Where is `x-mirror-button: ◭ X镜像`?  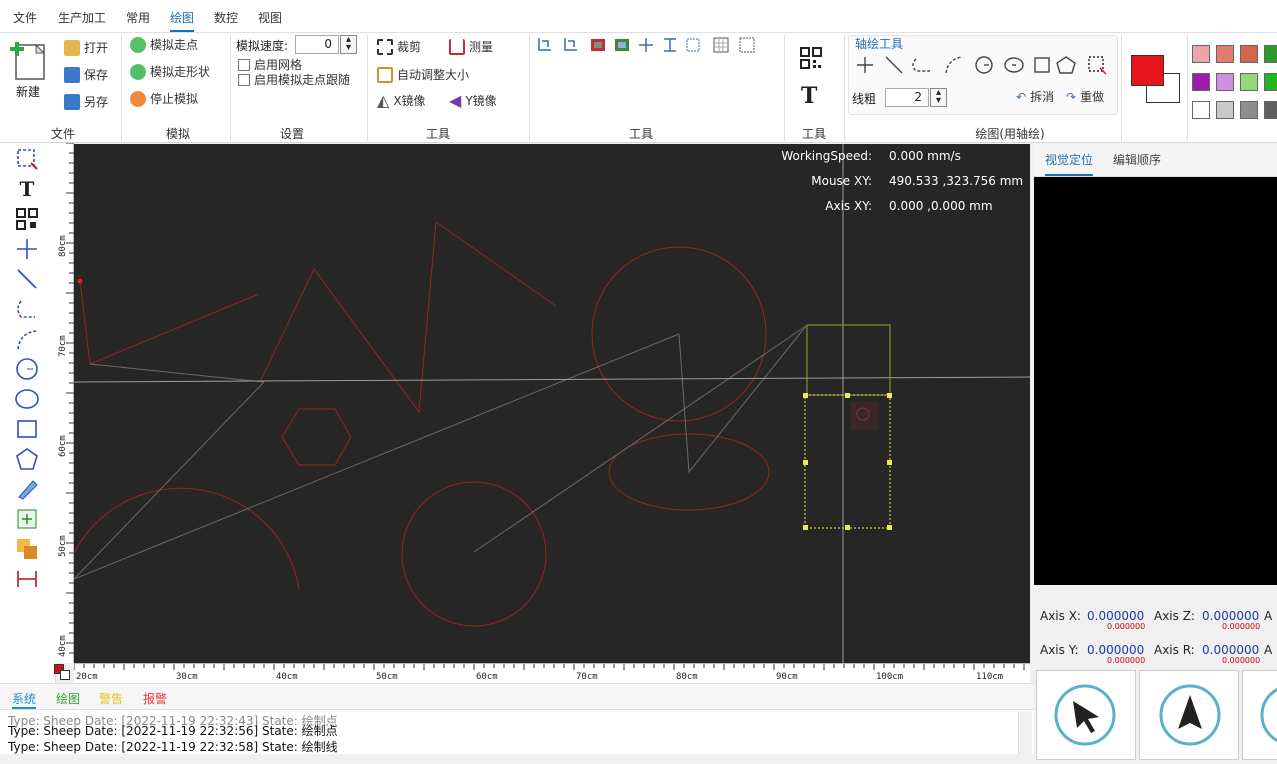
x-mirror-button: ◭ X镜像 is located at coordinates (401, 100).